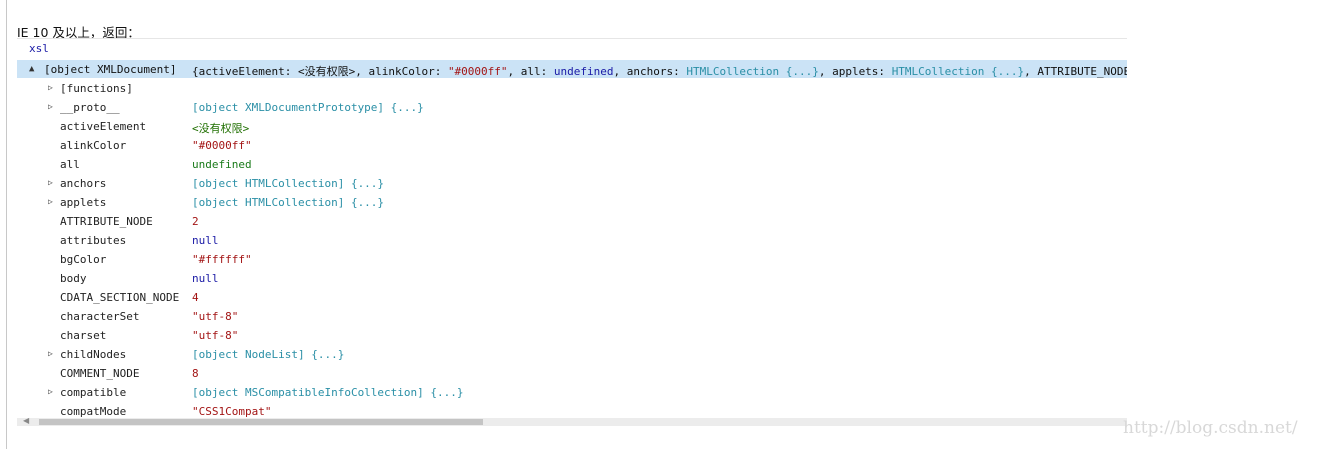 Image resolution: width=1344 pixels, height=449 pixels. What do you see at coordinates (31, 69) in the screenshot?
I see `collapse-icon: ▲` at bounding box center [31, 69].